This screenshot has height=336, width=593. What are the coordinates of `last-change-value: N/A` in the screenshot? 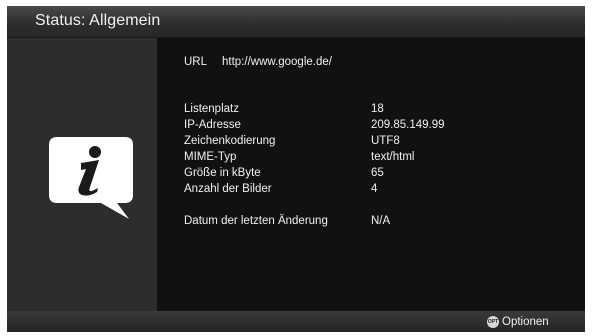 It's located at (381, 221).